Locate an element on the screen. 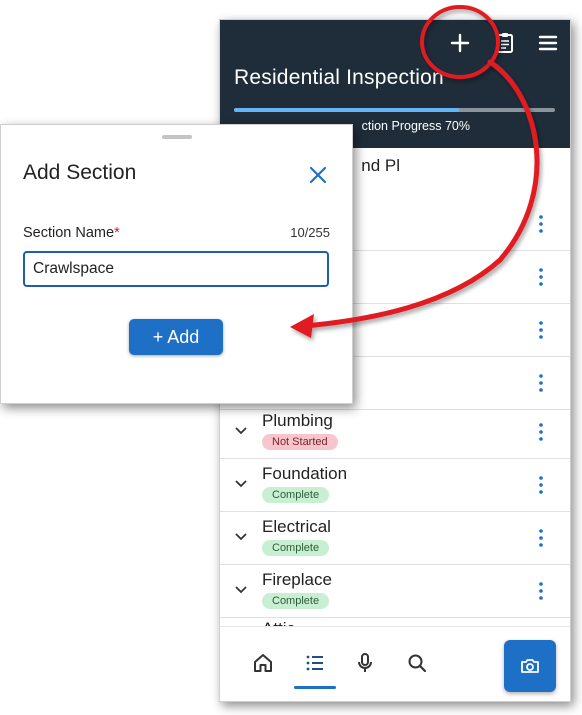  page-title: Residential Inspection is located at coordinates (339, 77).